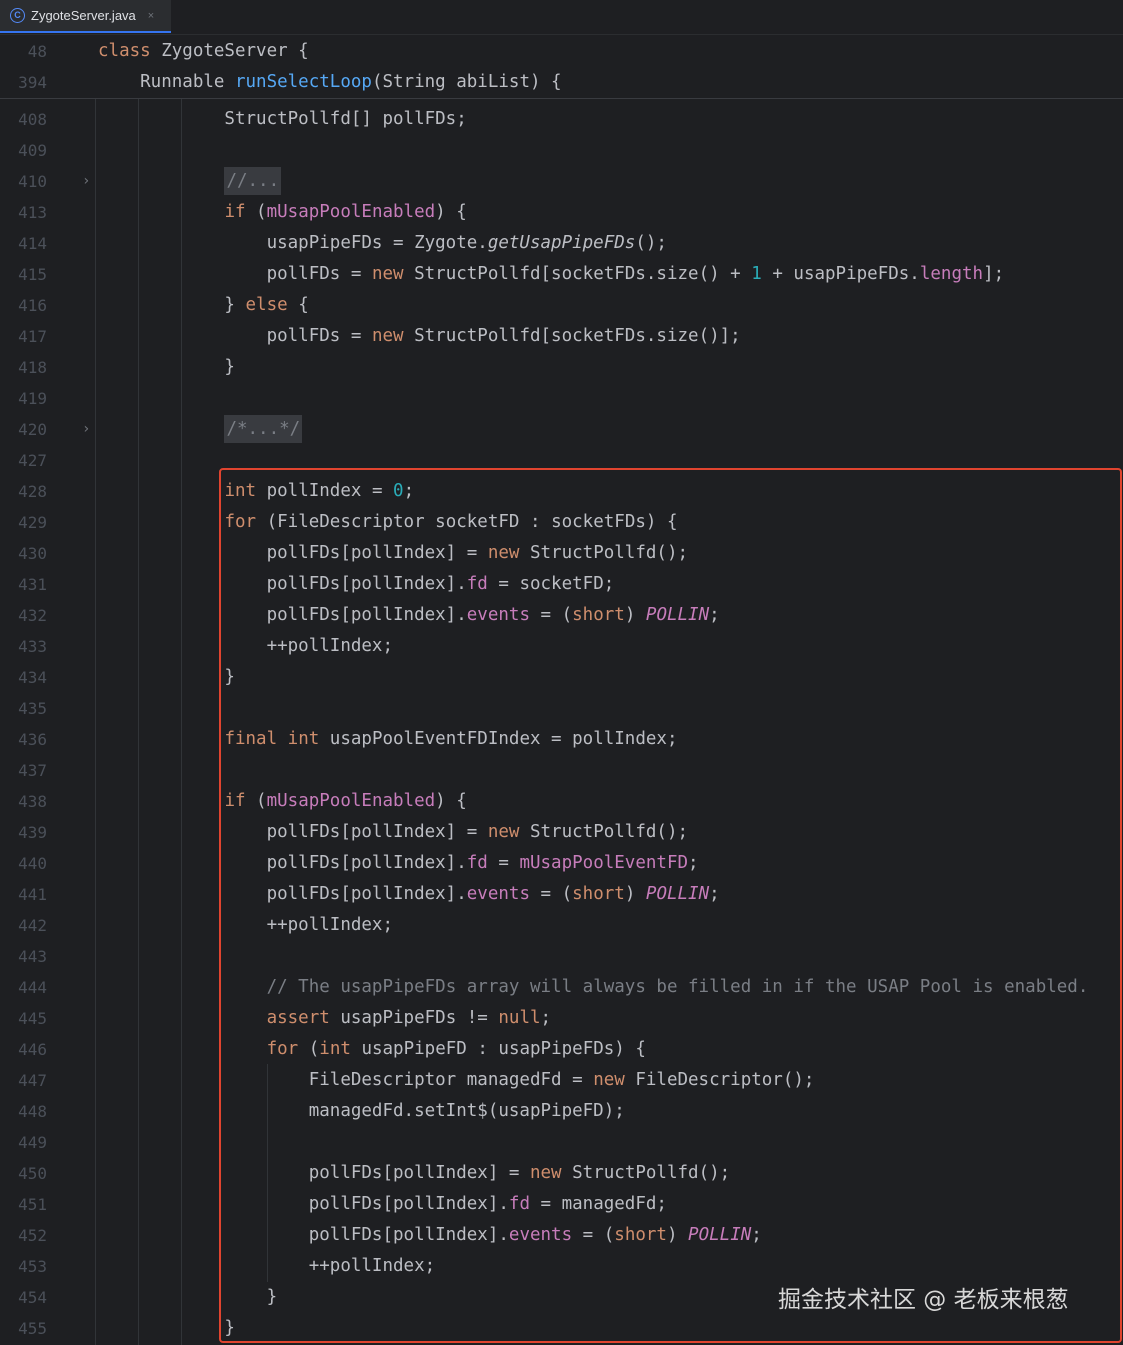 The height and width of the screenshot is (1345, 1123). Describe the element at coordinates (561, 429) in the screenshot. I see `code-line: 420 › /*...*/` at that location.